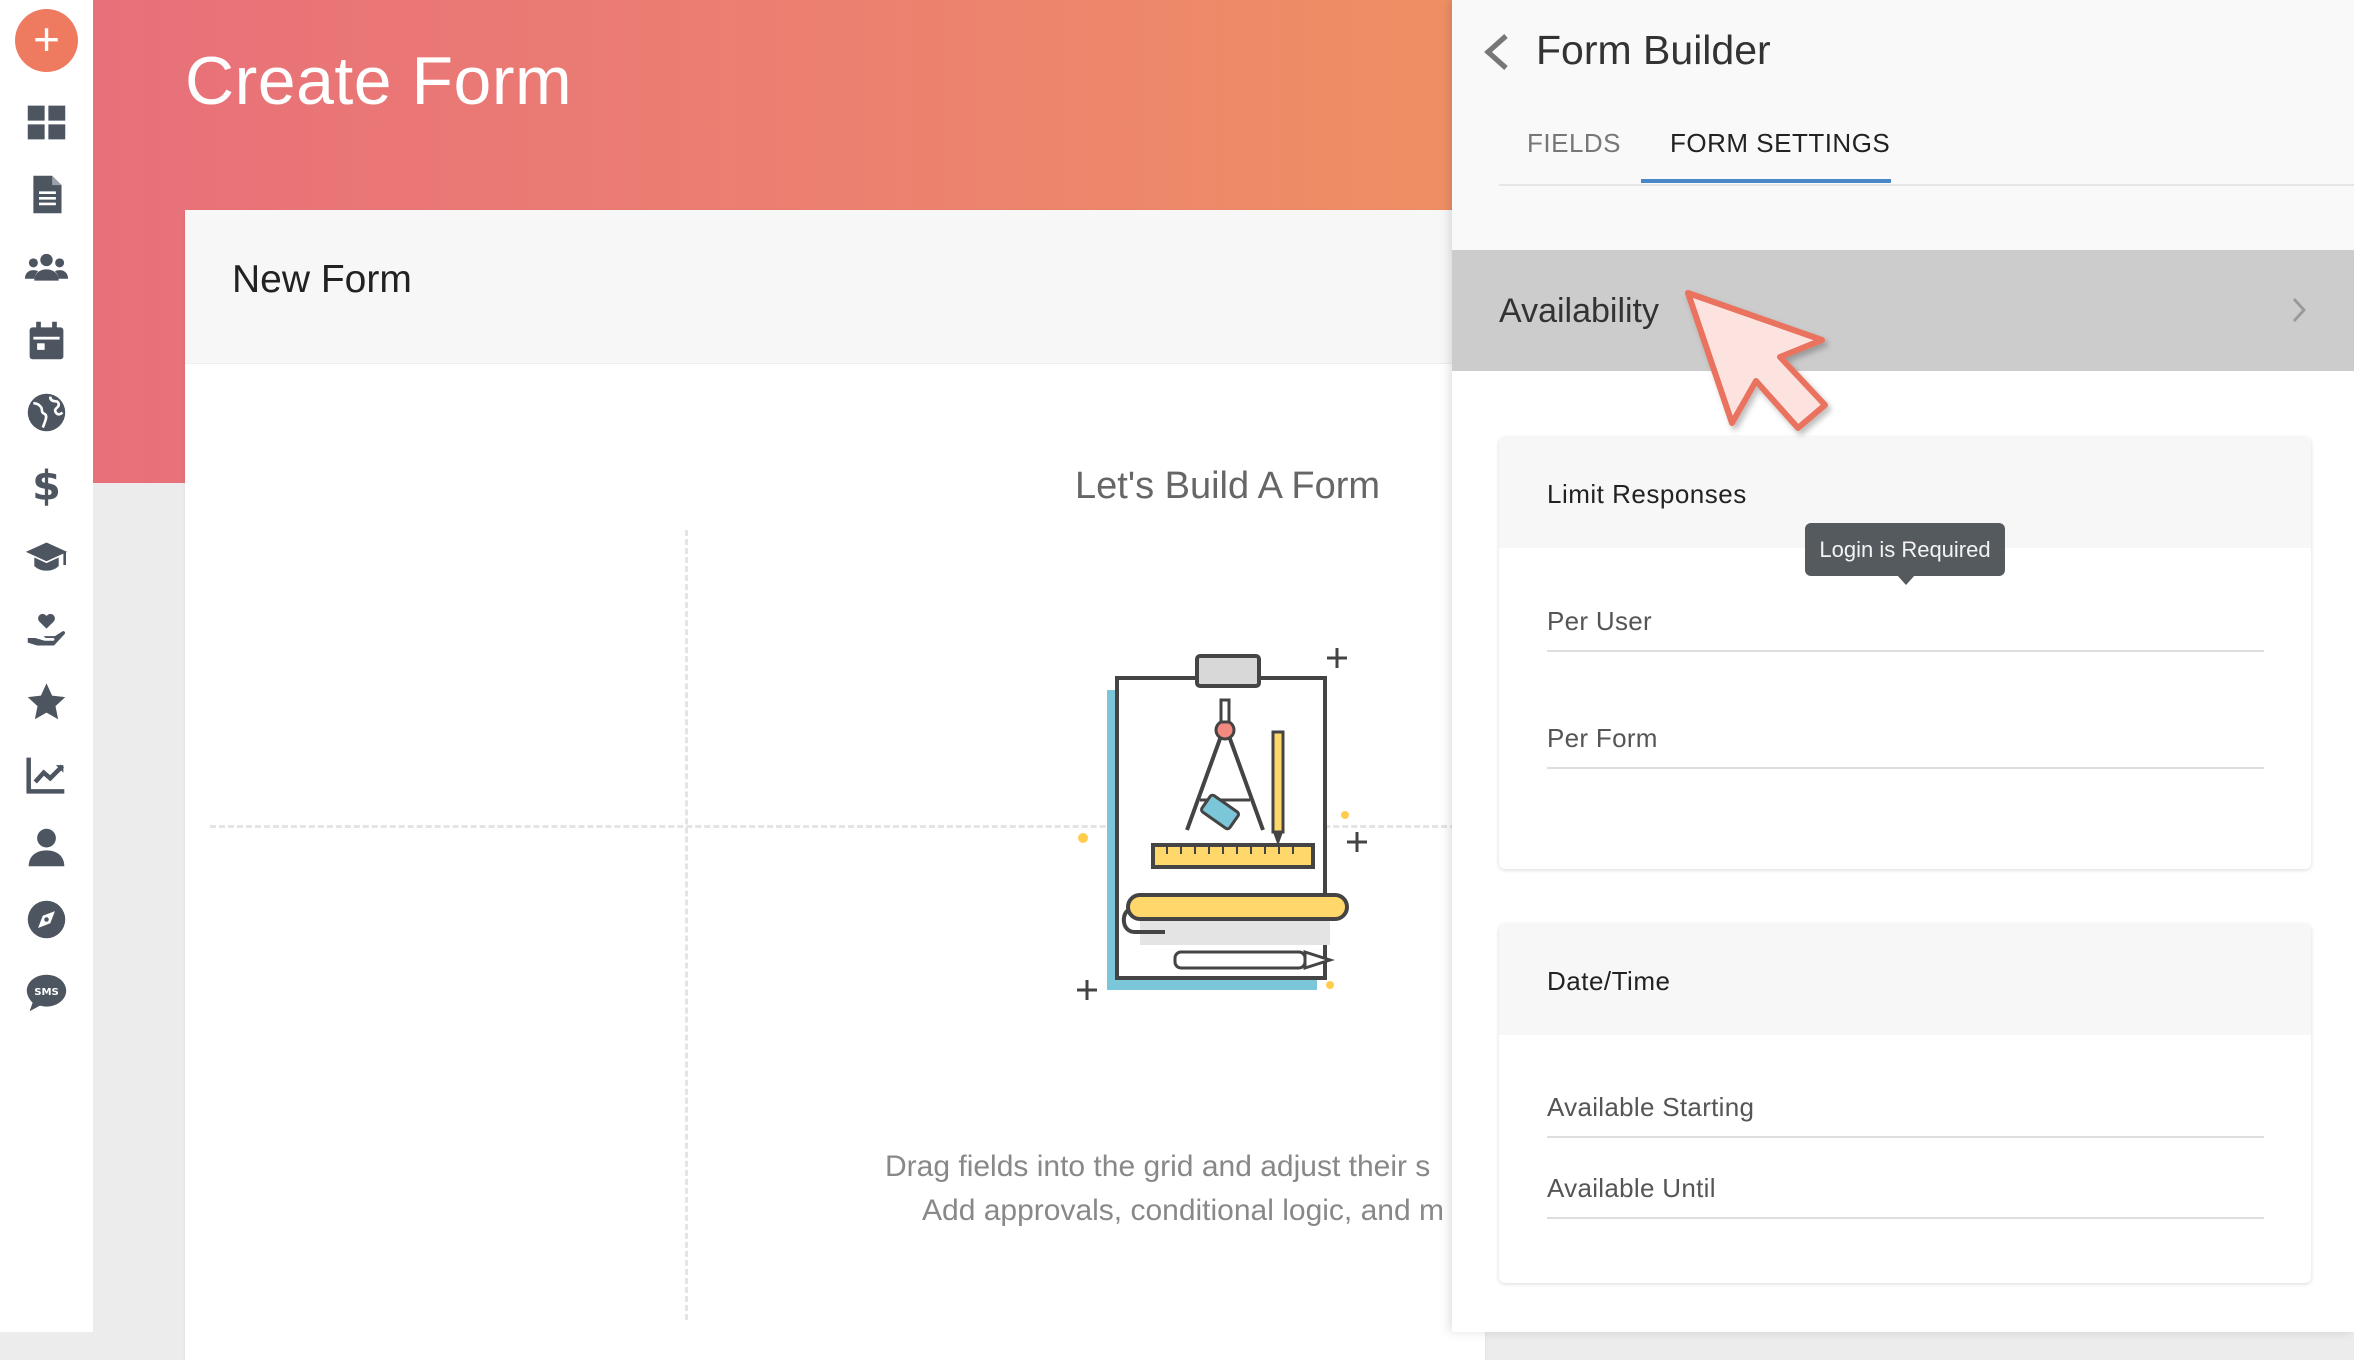 The image size is (2354, 1360). What do you see at coordinates (1653, 50) in the screenshot?
I see `panel-title: Form Builder` at bounding box center [1653, 50].